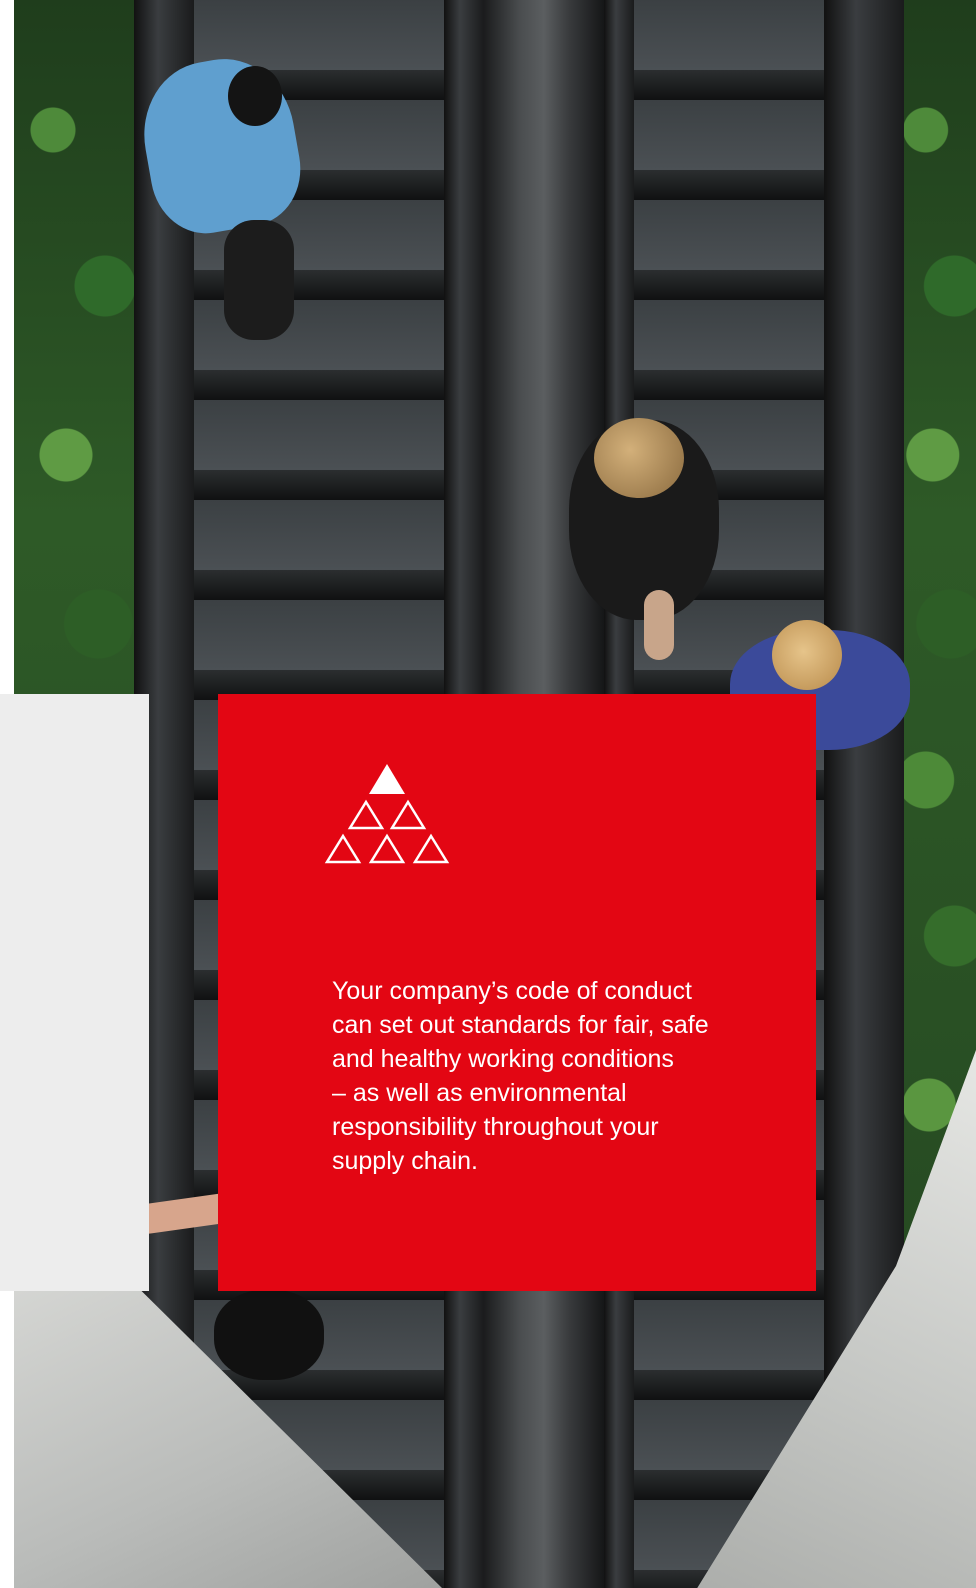 The image size is (976, 1588). What do you see at coordinates (639, 458) in the screenshot?
I see `person-dark-clothes-head` at bounding box center [639, 458].